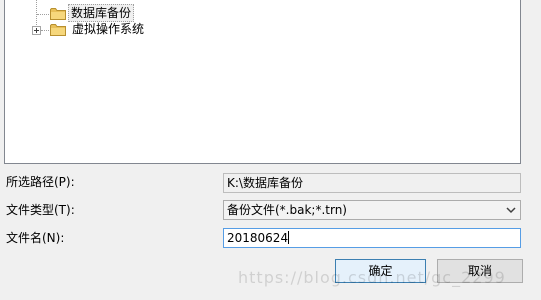 Image resolution: width=541 pixels, height=300 pixels. I want to click on tree-node-label: 数据库备份, so click(101, 13).